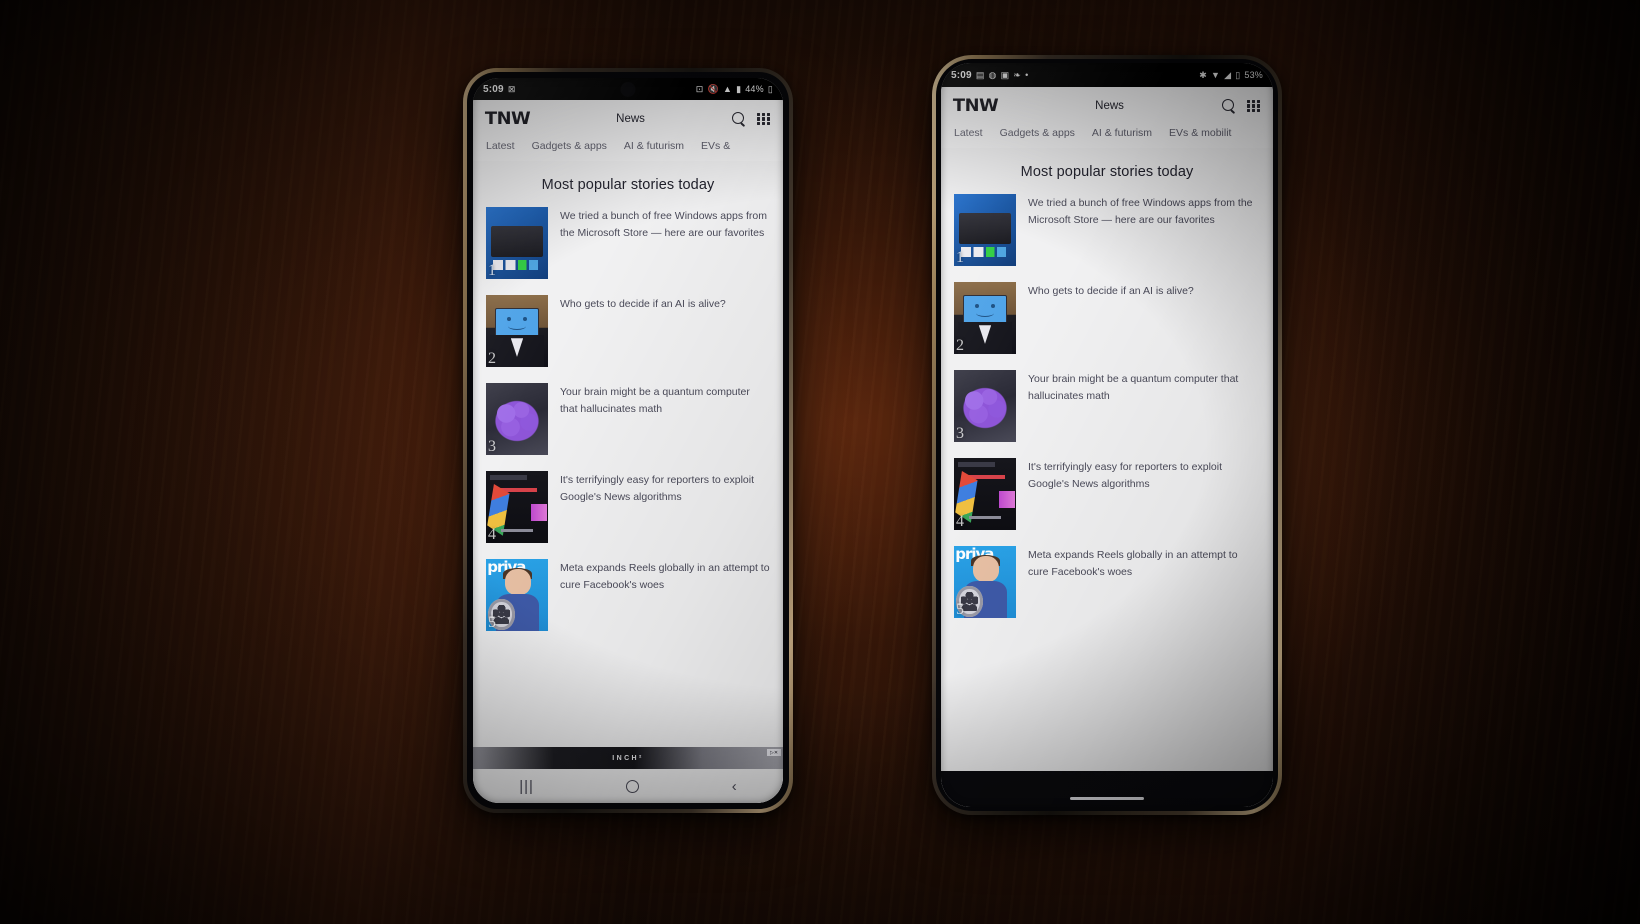 This screenshot has height=924, width=1640. What do you see at coordinates (1107, 75) in the screenshot?
I see `status-bar-right: 5:09 ▤ ◍ ▣ ❧ • ✱ ▼ ◢ ▯ 53%` at bounding box center [1107, 75].